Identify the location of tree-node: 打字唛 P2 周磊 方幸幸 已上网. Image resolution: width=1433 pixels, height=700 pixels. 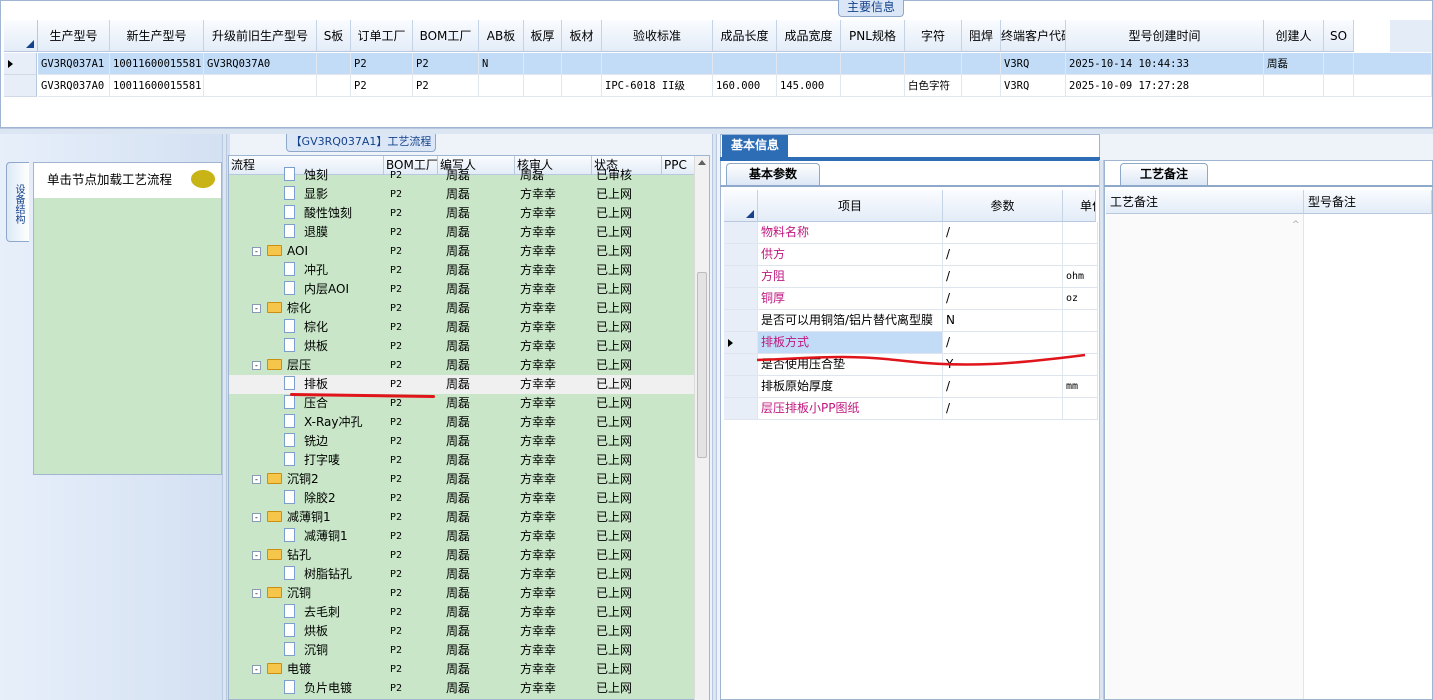
(462, 460).